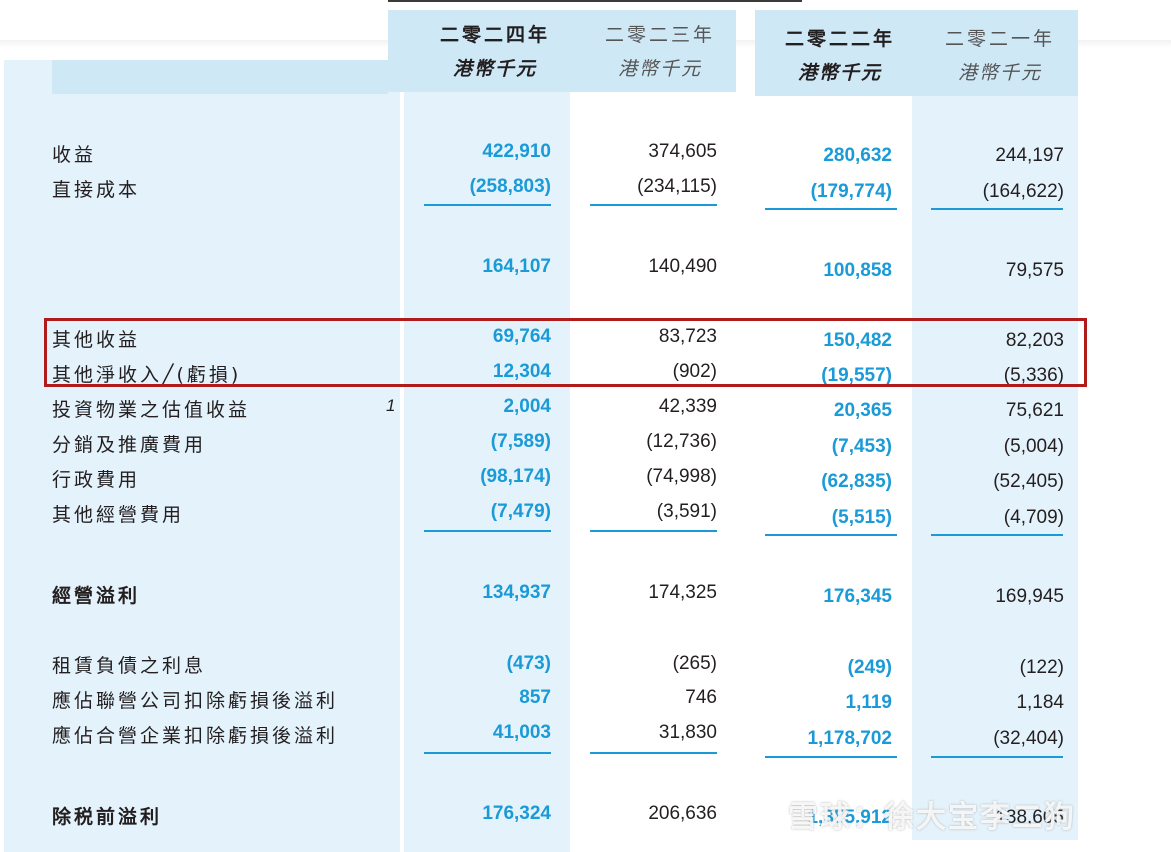 The height and width of the screenshot is (852, 1171). I want to click on year-2022: 二零二二年, so click(839, 39).